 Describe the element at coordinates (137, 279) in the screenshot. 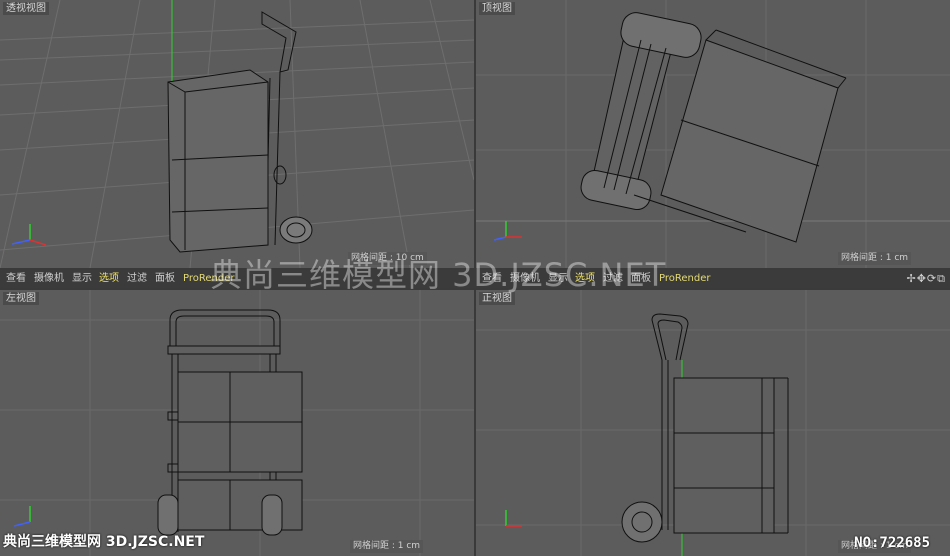

I see `menu-filter: 过滤` at that location.